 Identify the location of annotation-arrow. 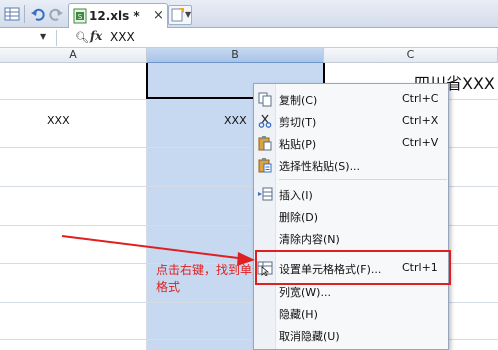
(158, 250).